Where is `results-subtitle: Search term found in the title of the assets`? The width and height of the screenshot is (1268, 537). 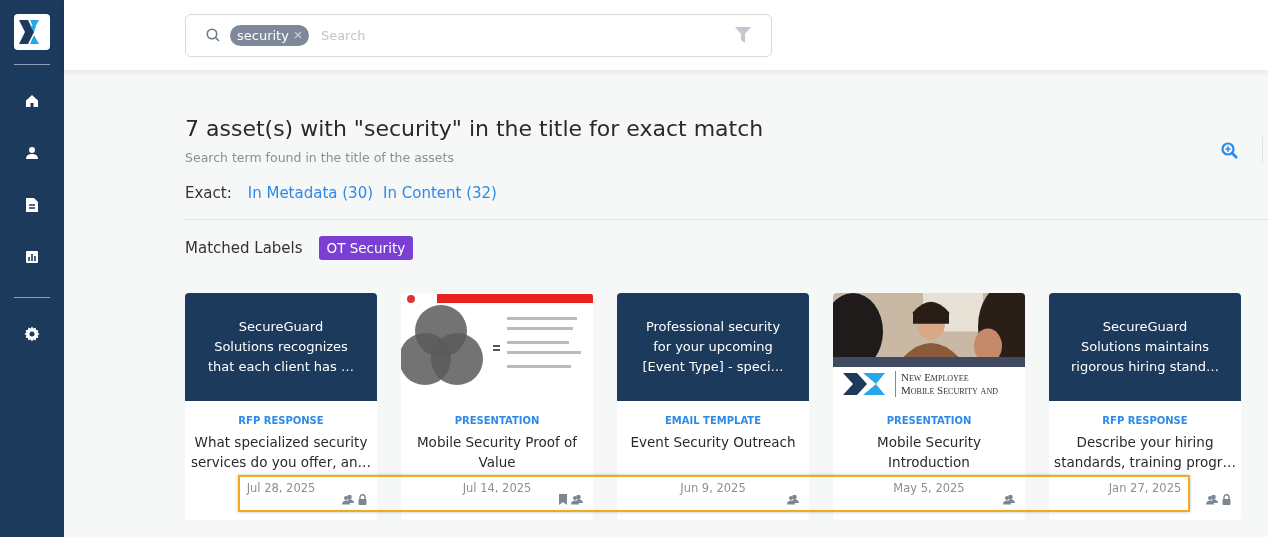 results-subtitle: Search term found in the title of the assets is located at coordinates (320, 157).